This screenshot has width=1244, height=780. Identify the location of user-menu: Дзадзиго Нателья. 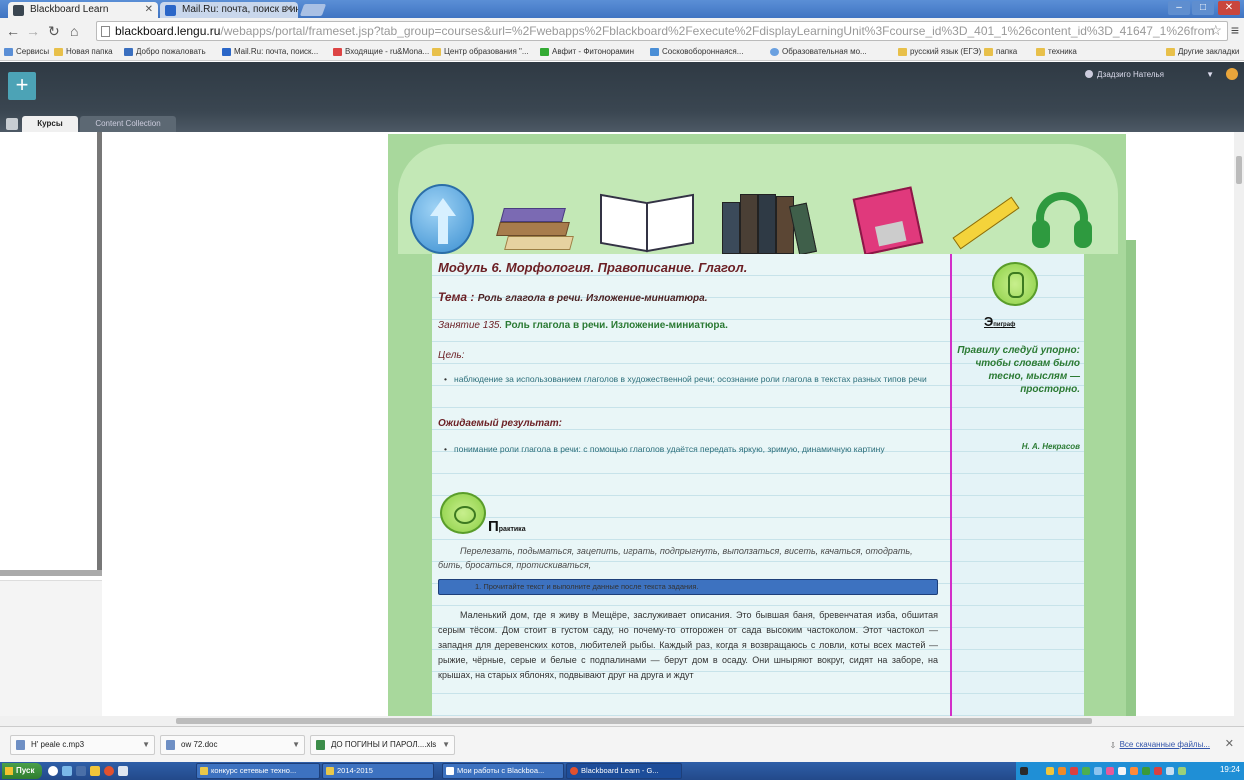
(1124, 74).